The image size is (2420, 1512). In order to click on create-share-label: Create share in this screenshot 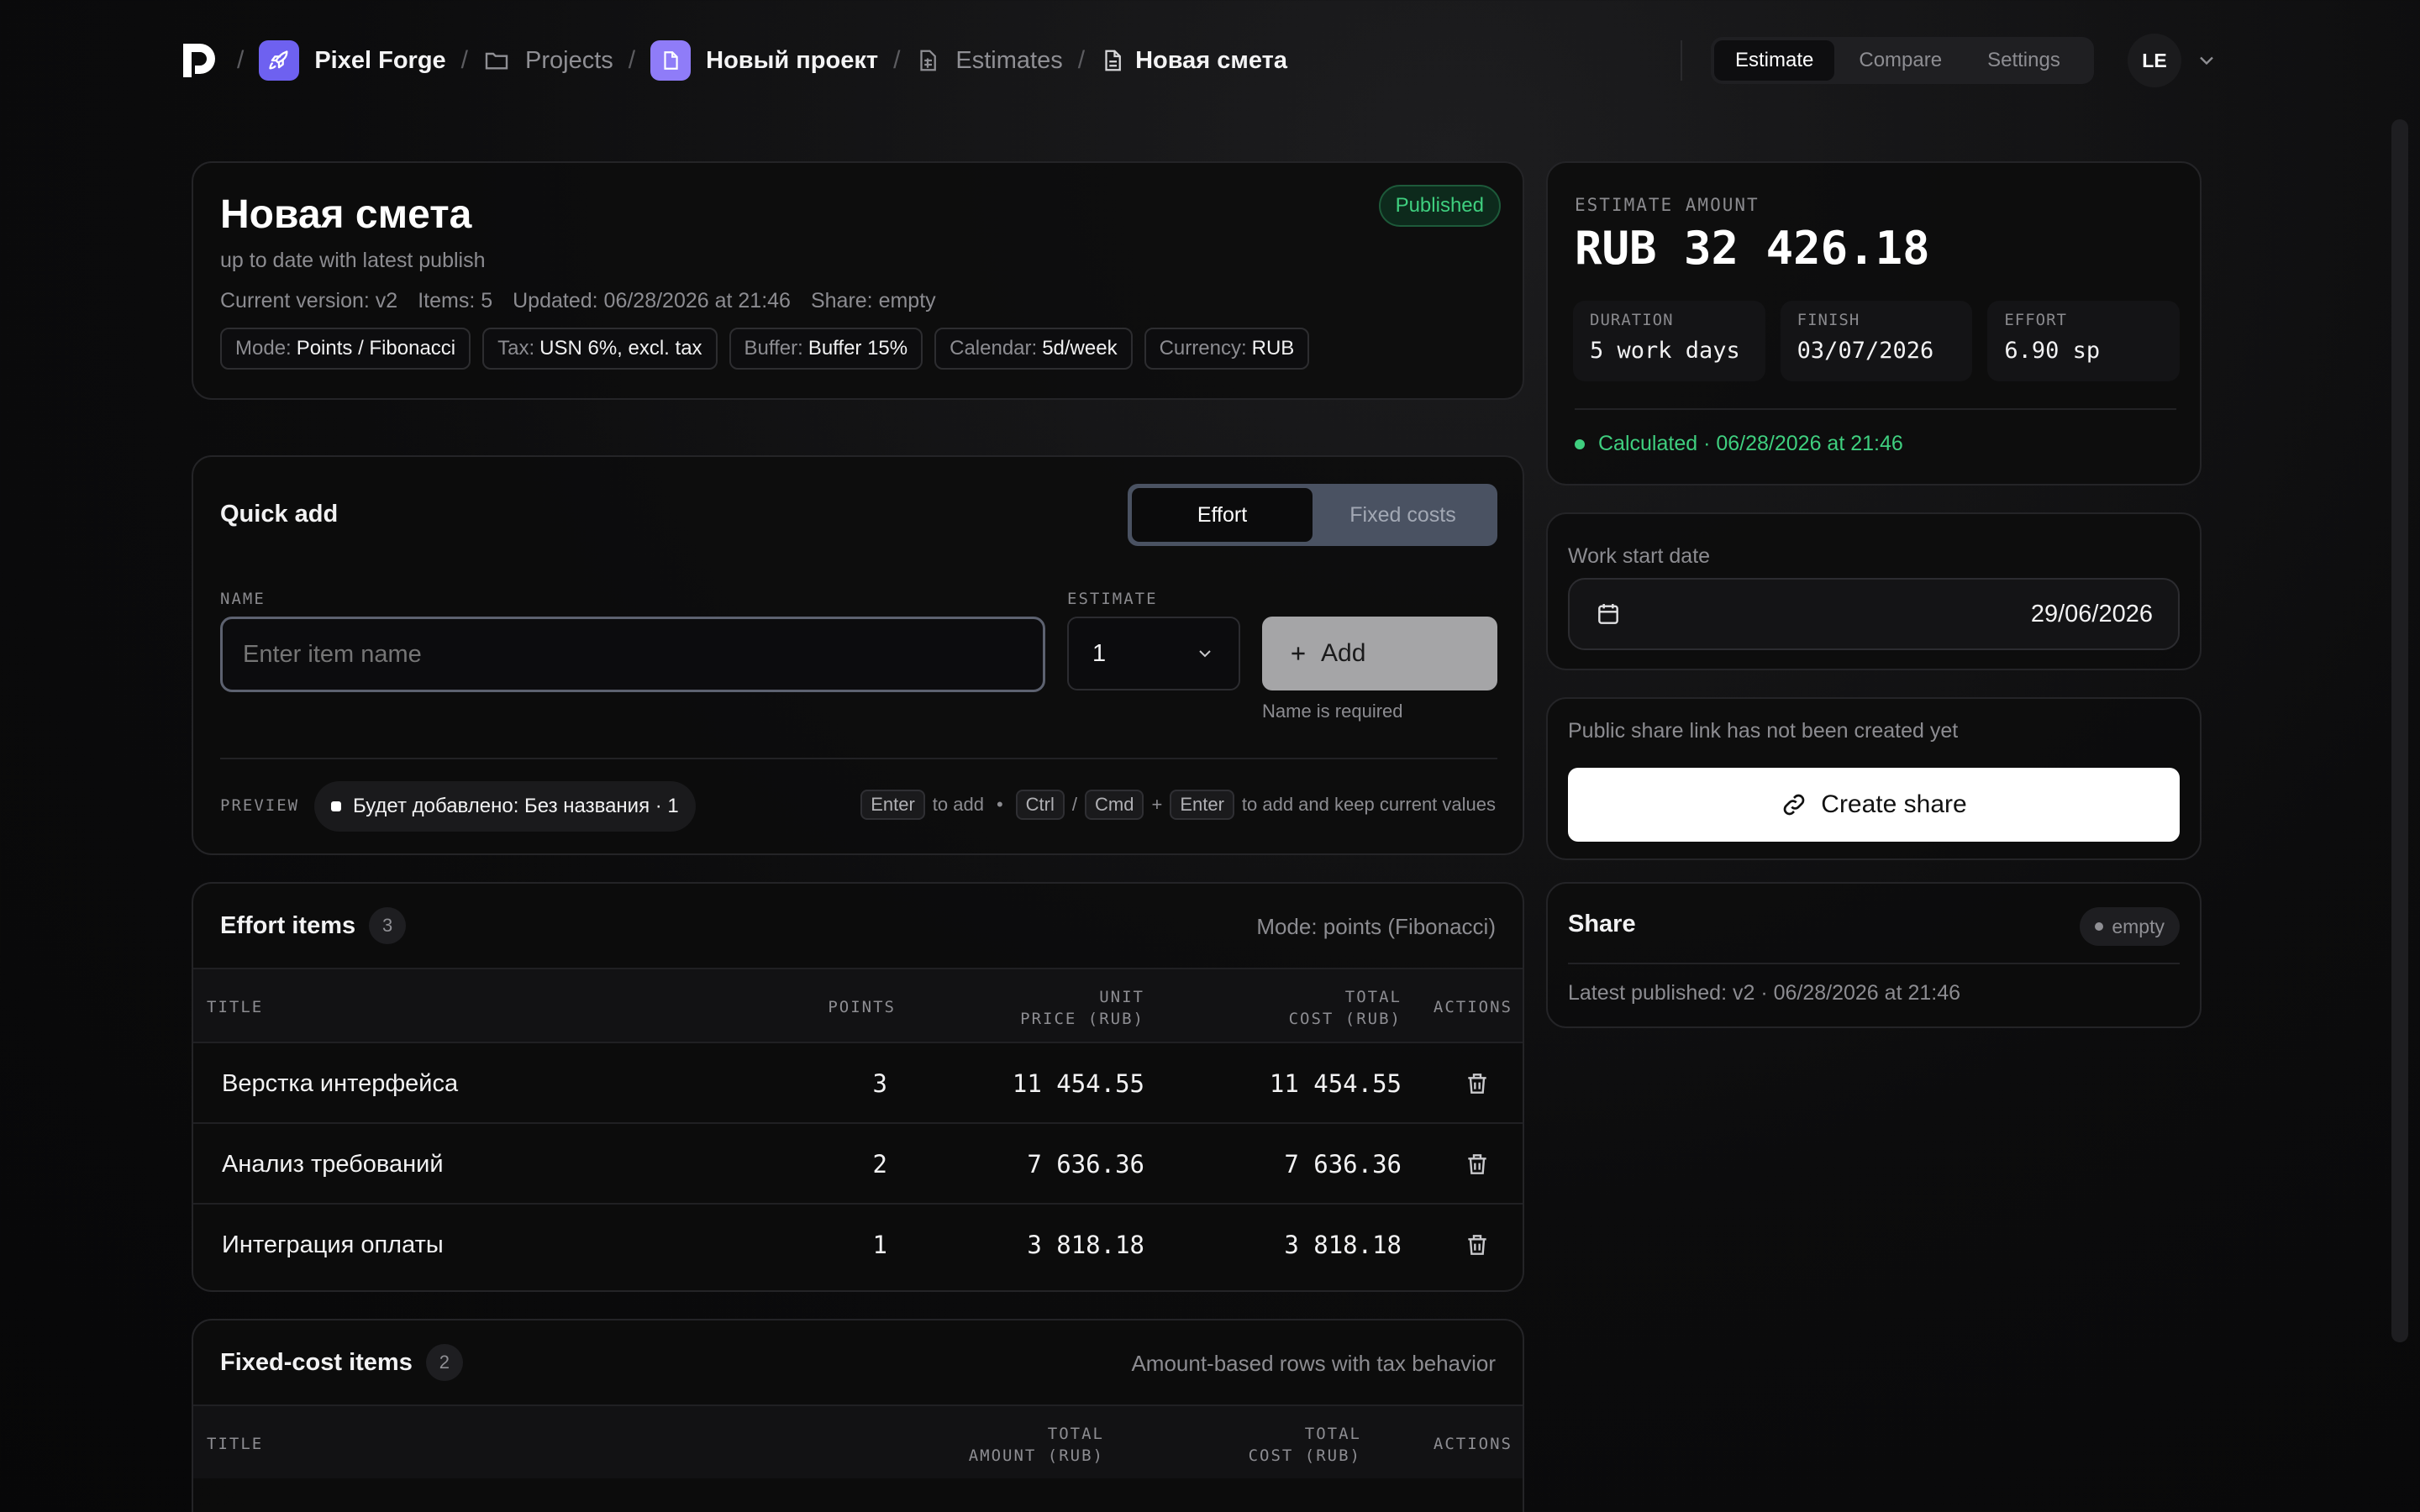, I will do `click(1894, 804)`.